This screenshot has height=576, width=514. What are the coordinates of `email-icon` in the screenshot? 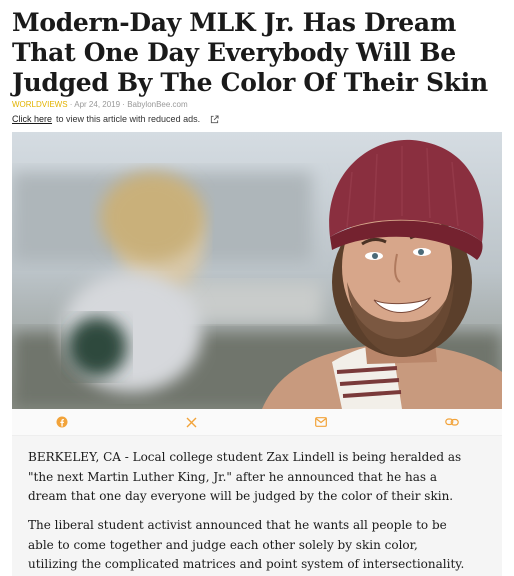 It's located at (321, 422).